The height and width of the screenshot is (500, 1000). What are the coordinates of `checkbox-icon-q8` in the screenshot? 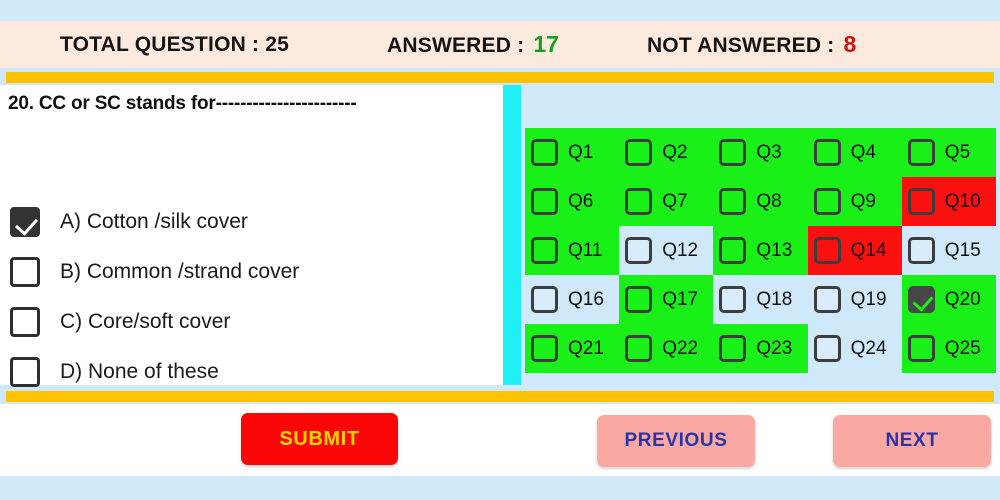 It's located at (733, 201).